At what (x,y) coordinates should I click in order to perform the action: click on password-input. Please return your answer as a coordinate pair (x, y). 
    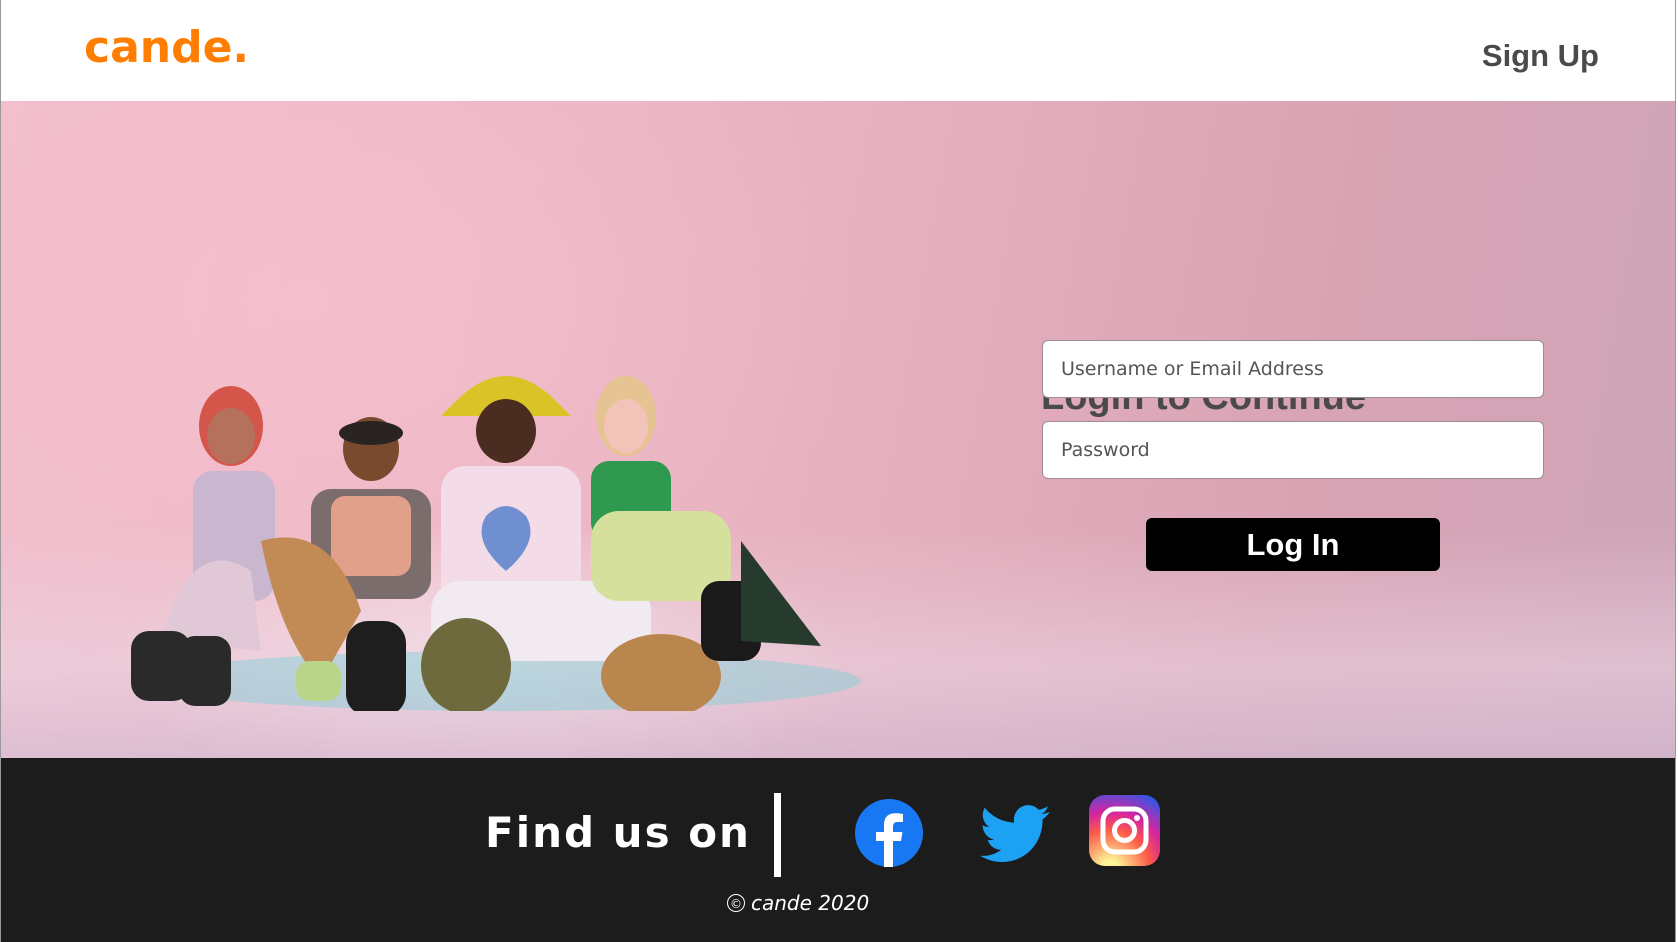
    Looking at the image, I should click on (1293, 450).